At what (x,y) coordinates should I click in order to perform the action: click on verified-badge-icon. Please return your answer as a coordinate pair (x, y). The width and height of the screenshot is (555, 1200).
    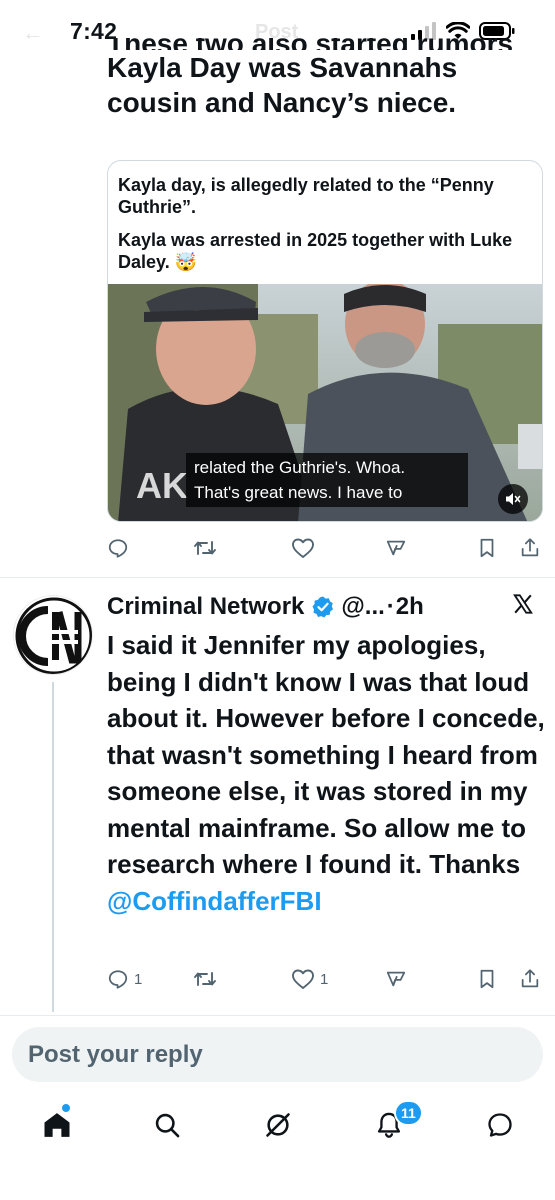
    Looking at the image, I should click on (323, 607).